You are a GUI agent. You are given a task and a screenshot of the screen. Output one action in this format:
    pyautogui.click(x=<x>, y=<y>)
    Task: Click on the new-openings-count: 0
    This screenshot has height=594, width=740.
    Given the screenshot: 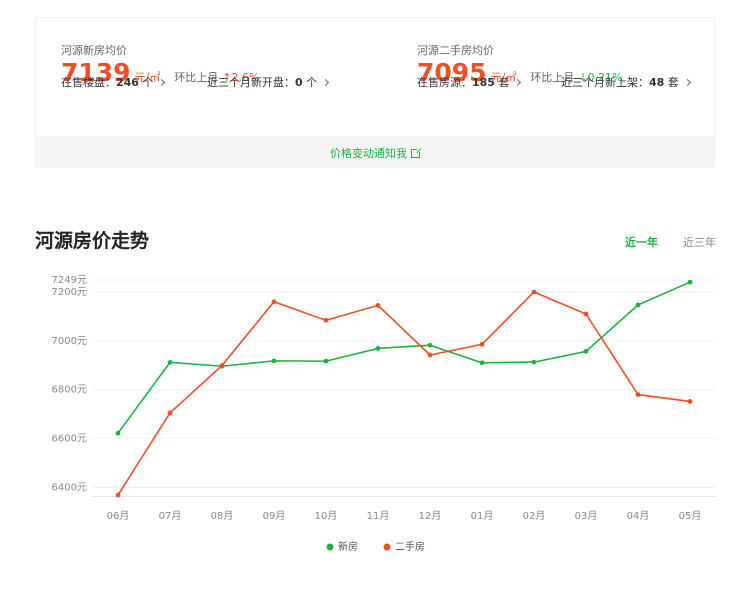 What is the action you would take?
    pyautogui.click(x=299, y=82)
    